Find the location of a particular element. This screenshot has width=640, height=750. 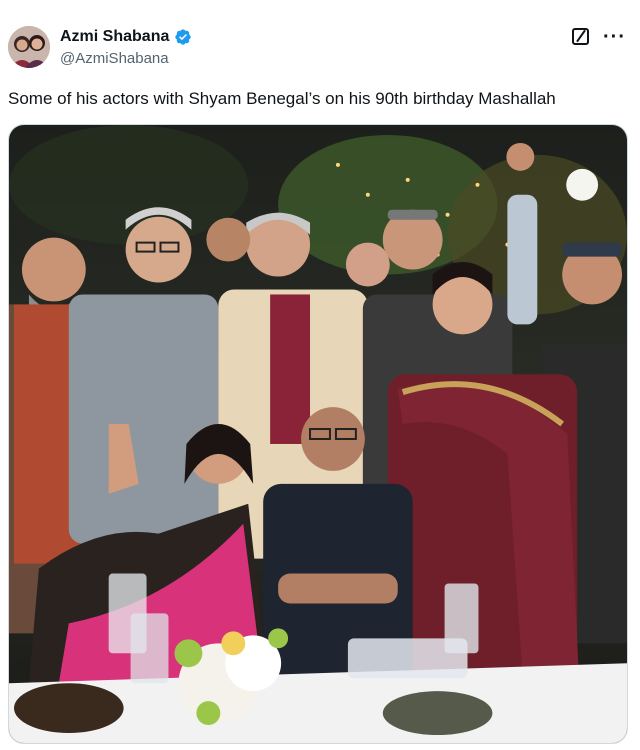

grok-icon is located at coordinates (581, 36).